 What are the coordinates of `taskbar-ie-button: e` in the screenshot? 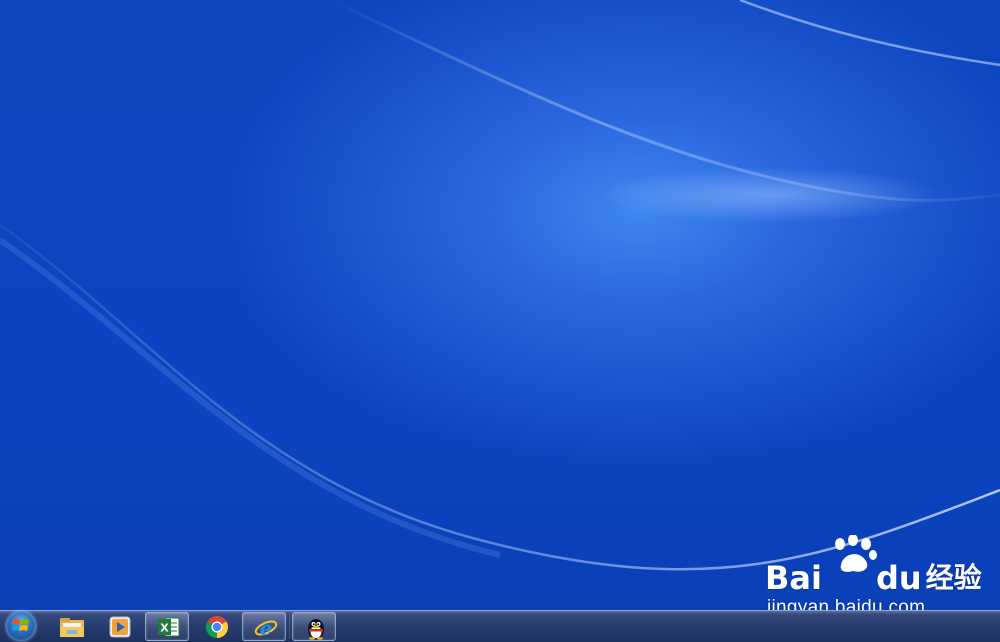 It's located at (264, 626).